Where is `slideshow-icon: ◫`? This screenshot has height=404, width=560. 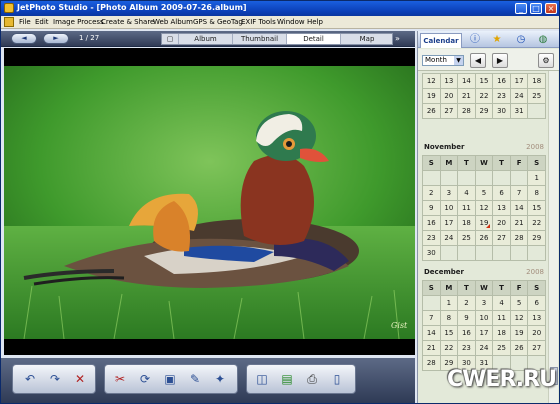 slideshow-icon: ◫ is located at coordinates (262, 379).